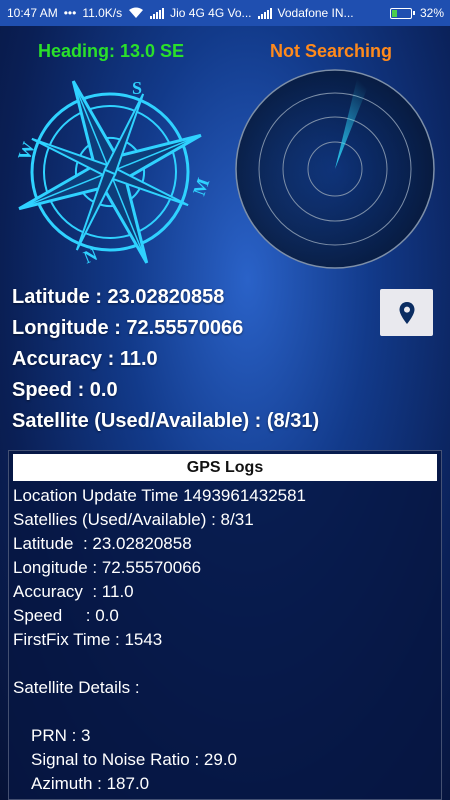 This screenshot has height=800, width=450. I want to click on log-line: Location Update Time 1493961432581, so click(160, 495).